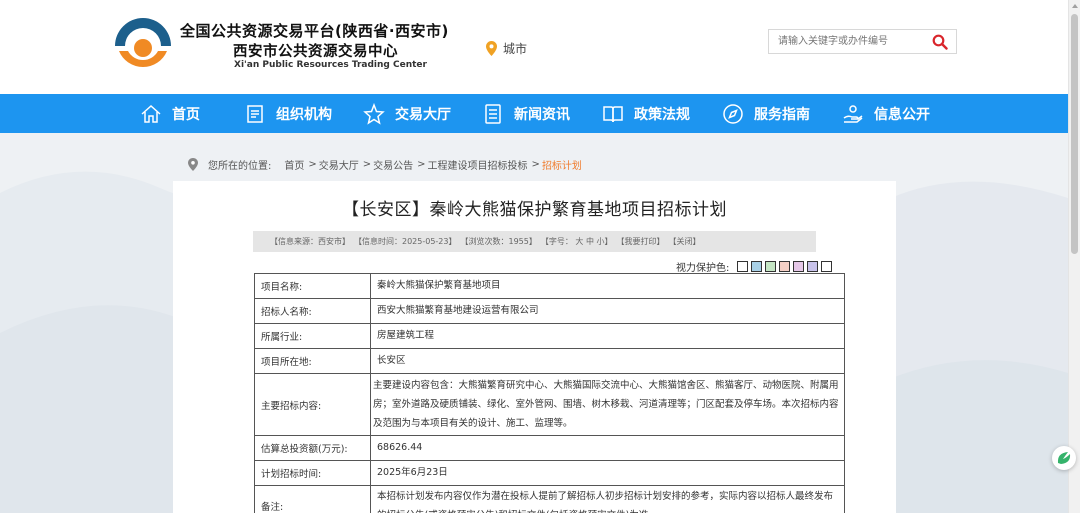 This screenshot has height=513, width=1080. What do you see at coordinates (151, 113) in the screenshot?
I see `home-icon` at bounding box center [151, 113].